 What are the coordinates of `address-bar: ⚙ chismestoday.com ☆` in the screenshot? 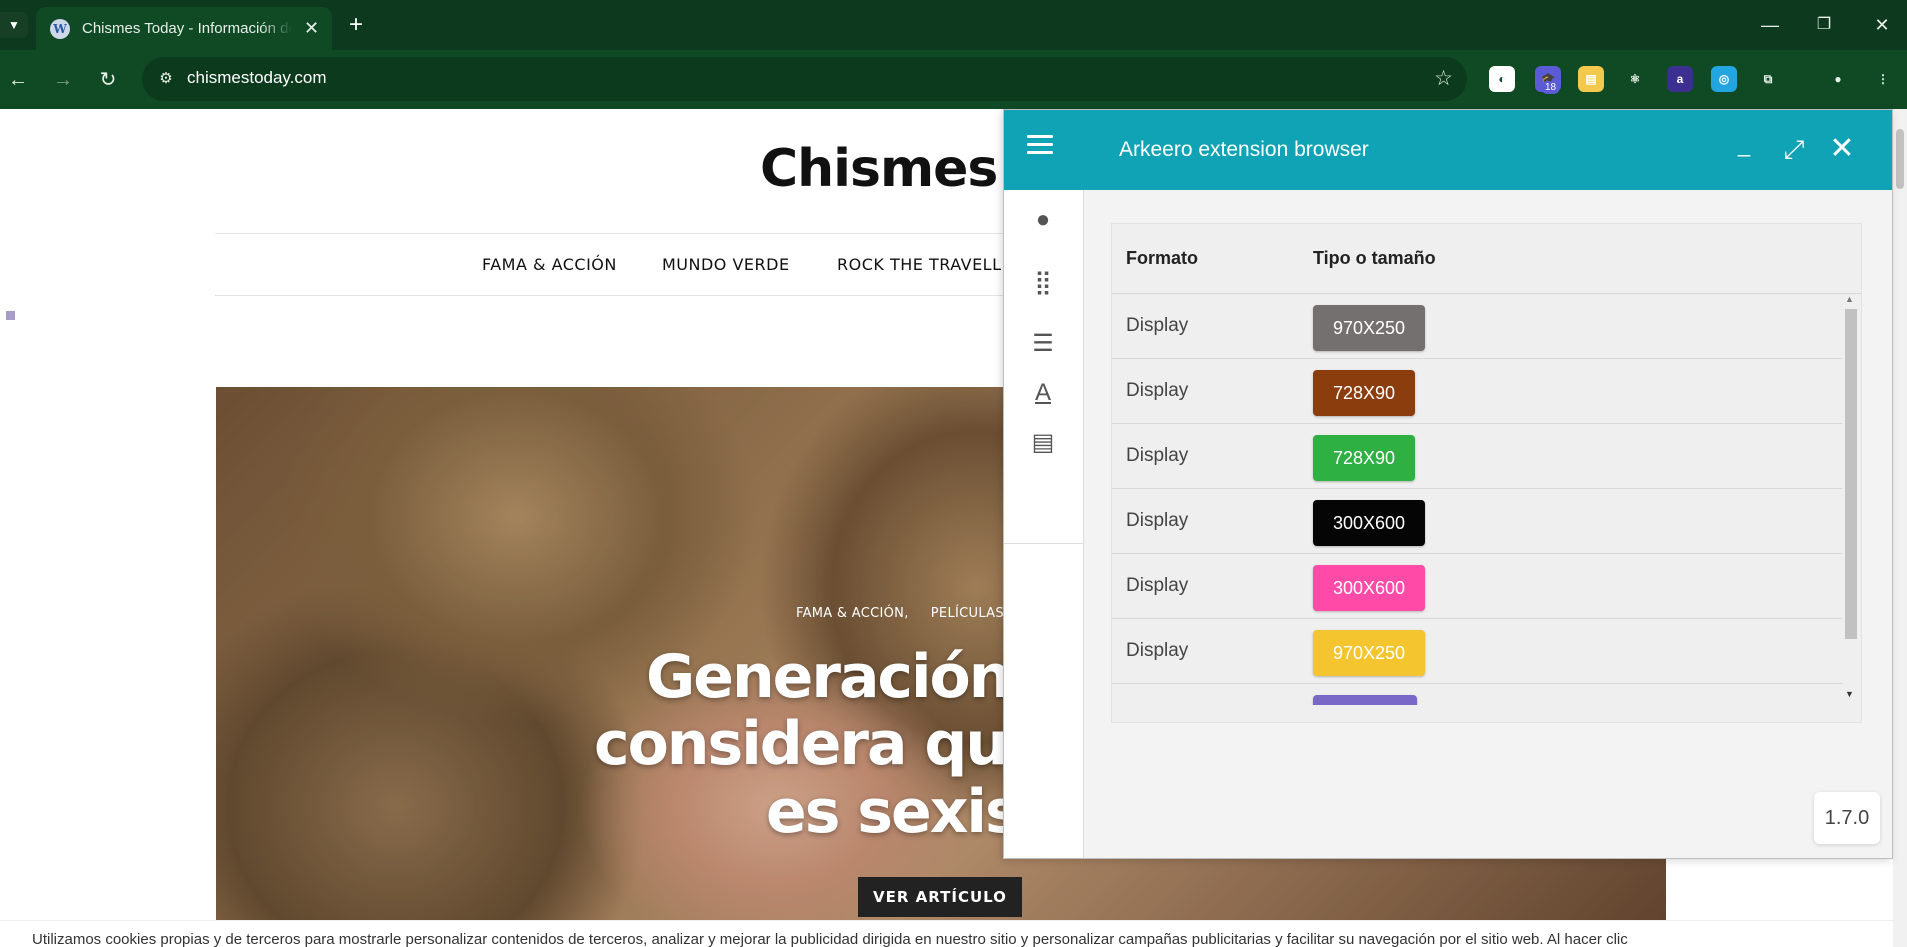 It's located at (804, 79).